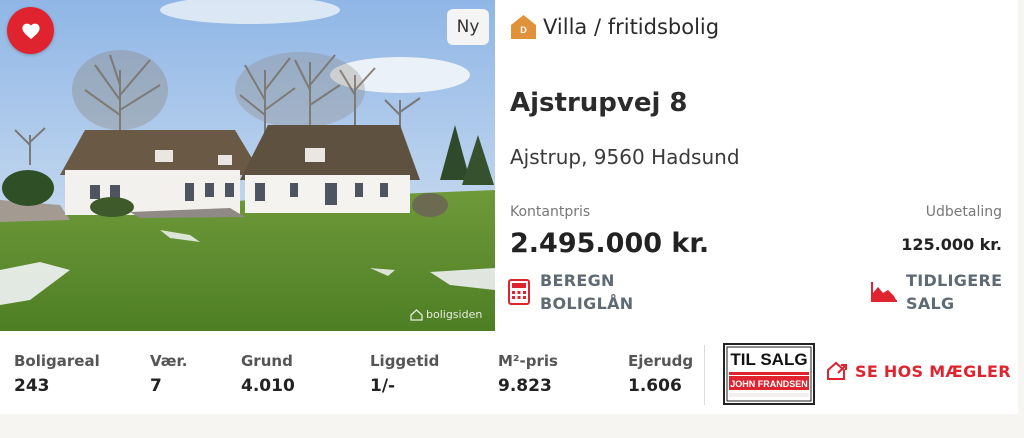  Describe the element at coordinates (416, 314) in the screenshot. I see `watermark-house-icon` at that location.